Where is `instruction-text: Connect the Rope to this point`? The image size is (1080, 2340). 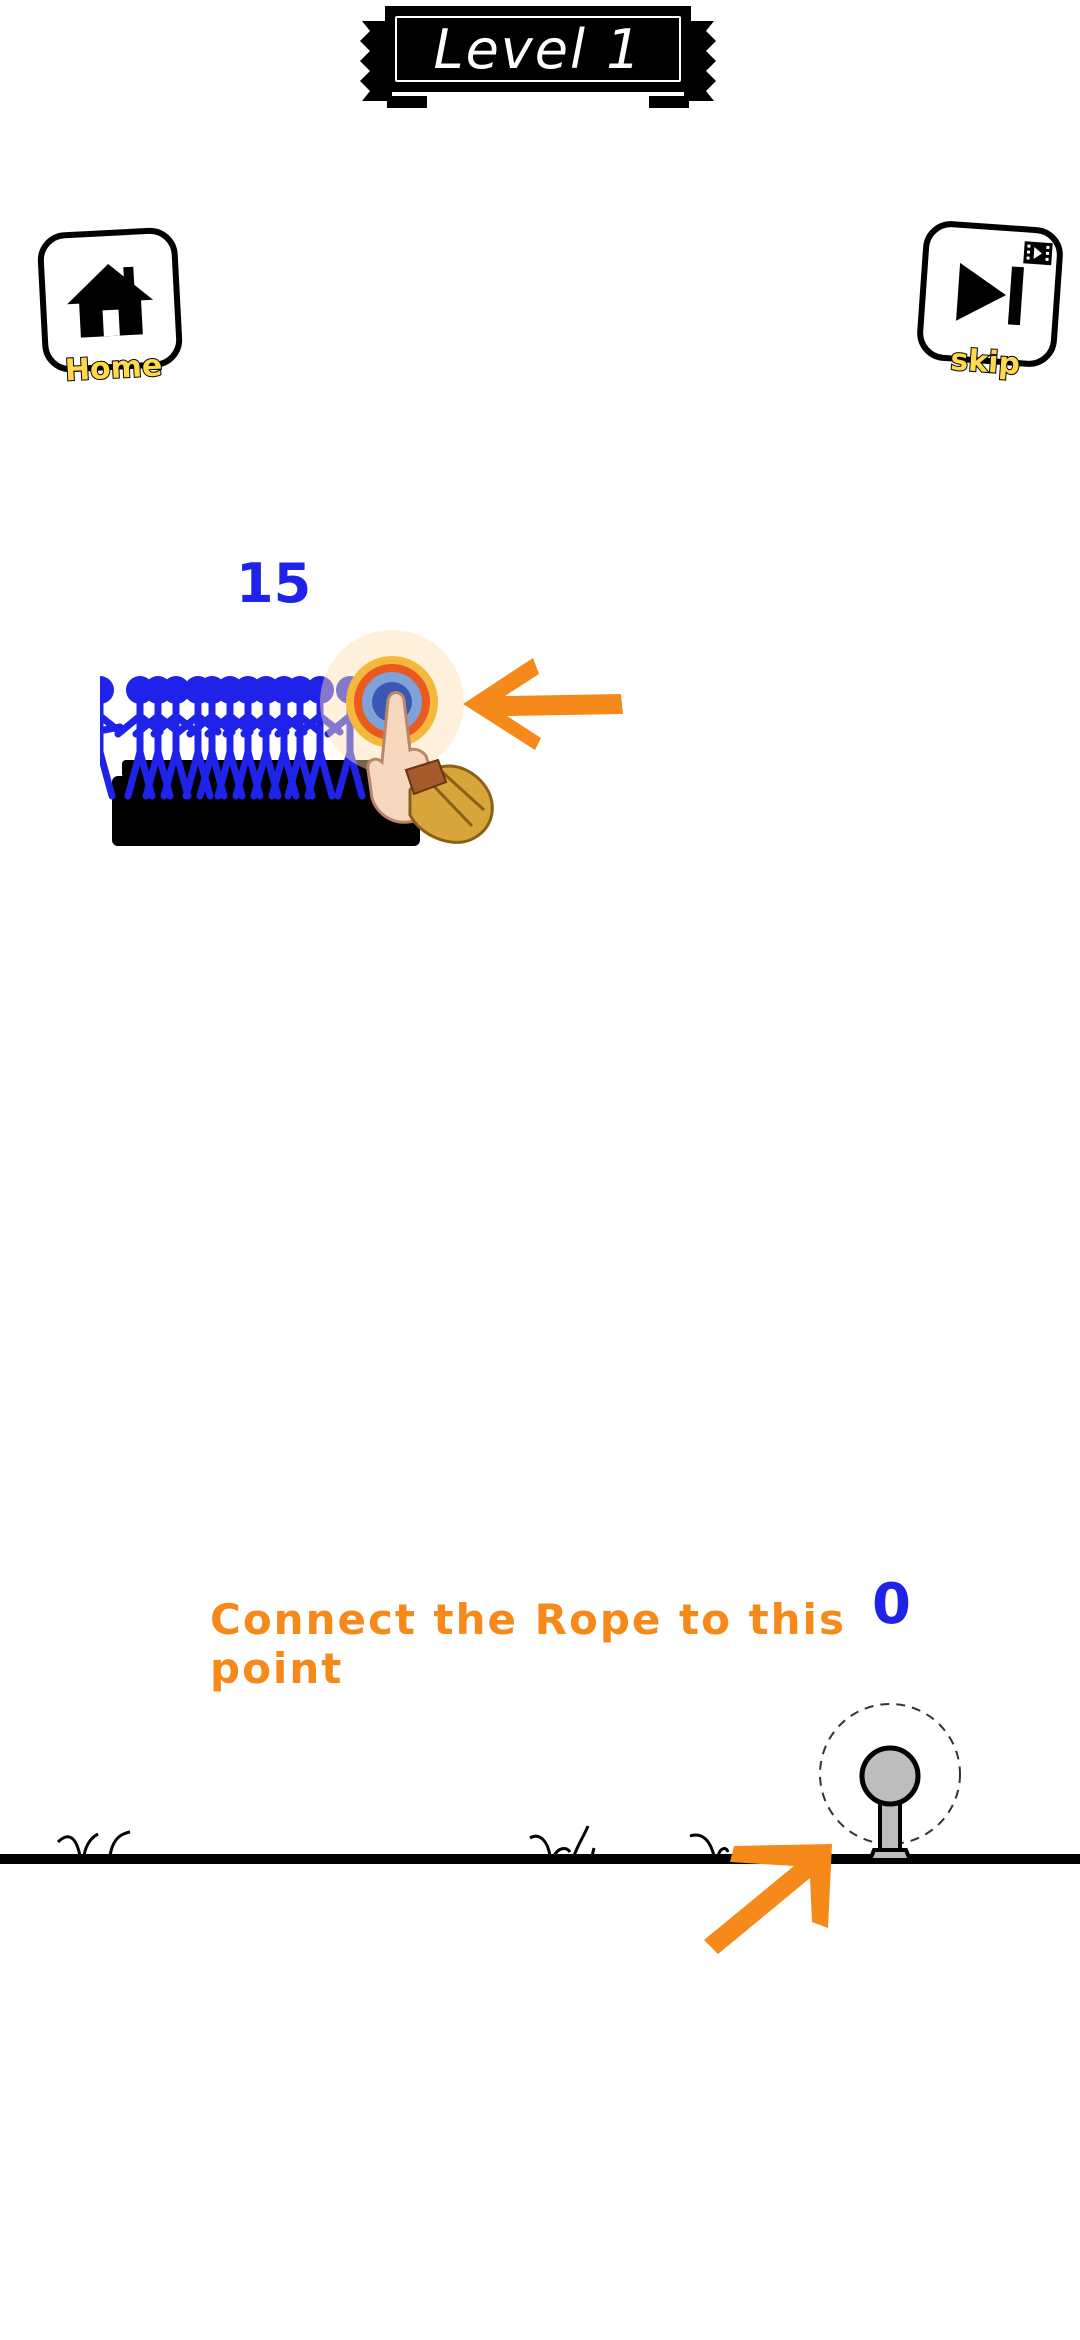
instruction-text: Connect the Rope to this point is located at coordinates (528, 1644).